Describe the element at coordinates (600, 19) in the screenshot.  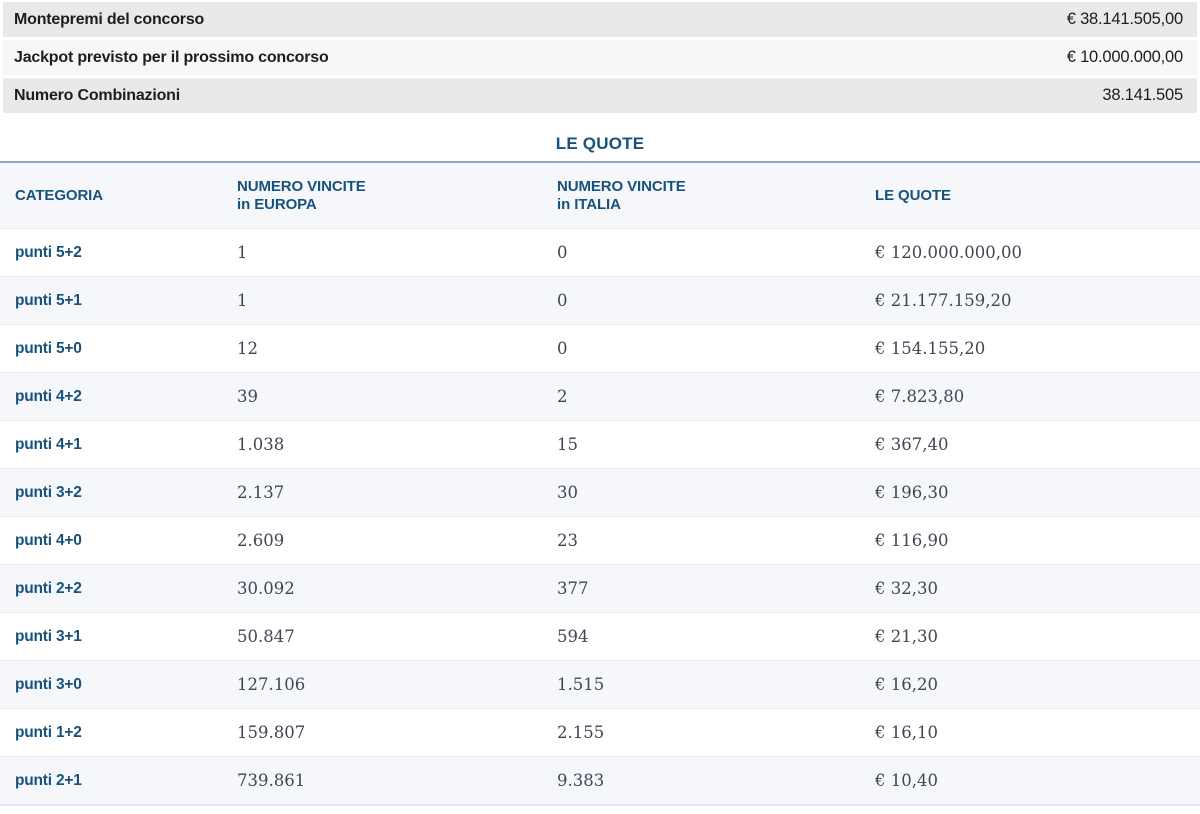
I see `summary-row: Montepremi del concorso € 38.141.505,00` at that location.